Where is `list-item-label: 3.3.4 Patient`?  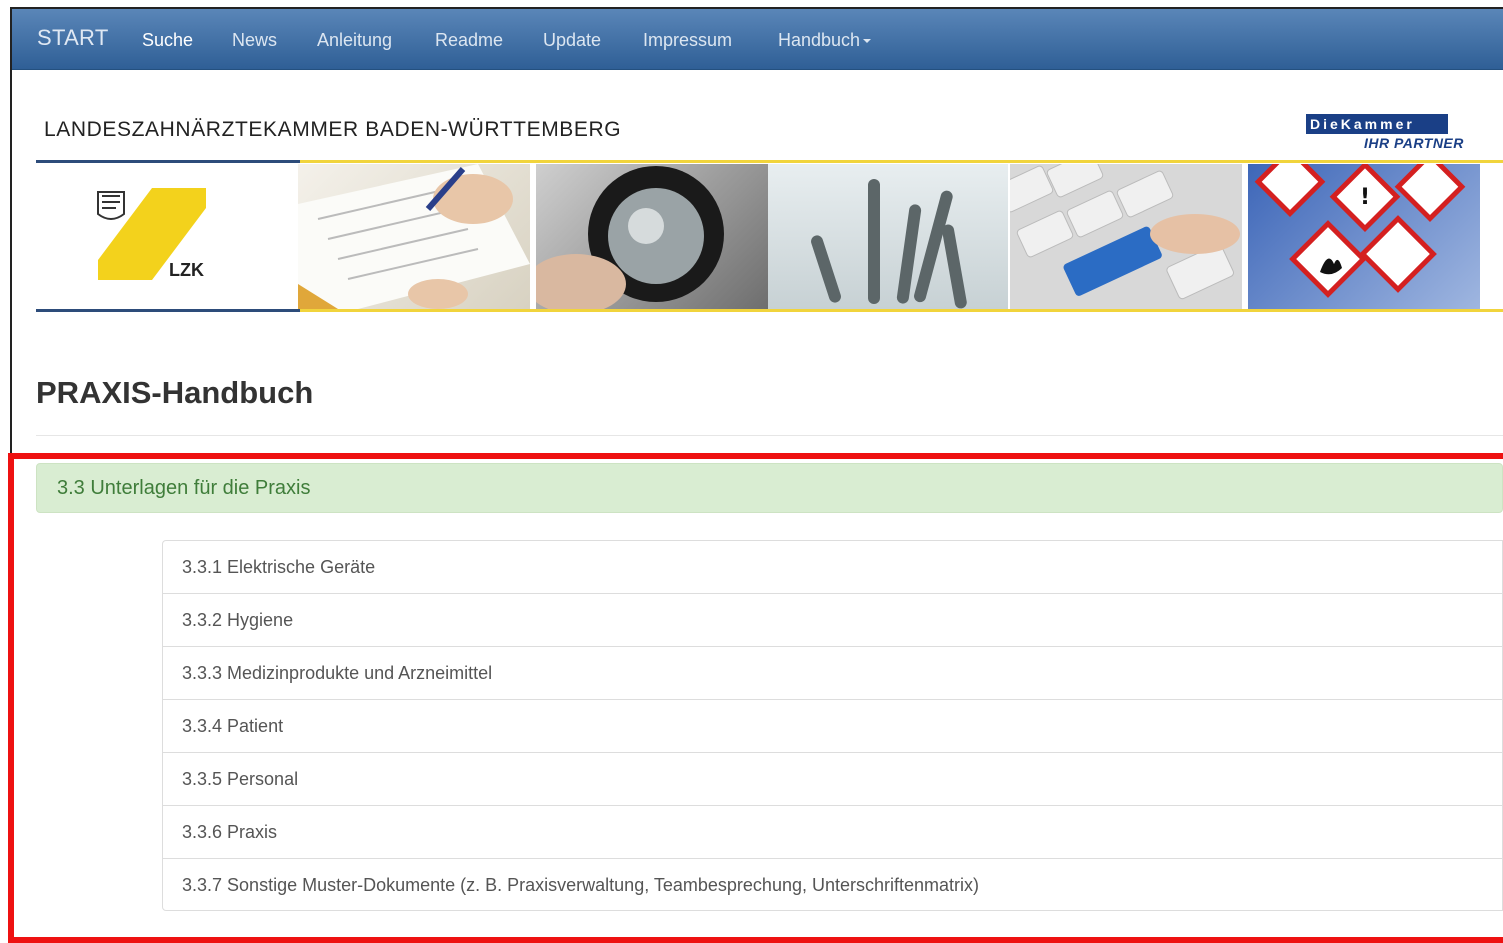
list-item-label: 3.3.4 Patient is located at coordinates (233, 726).